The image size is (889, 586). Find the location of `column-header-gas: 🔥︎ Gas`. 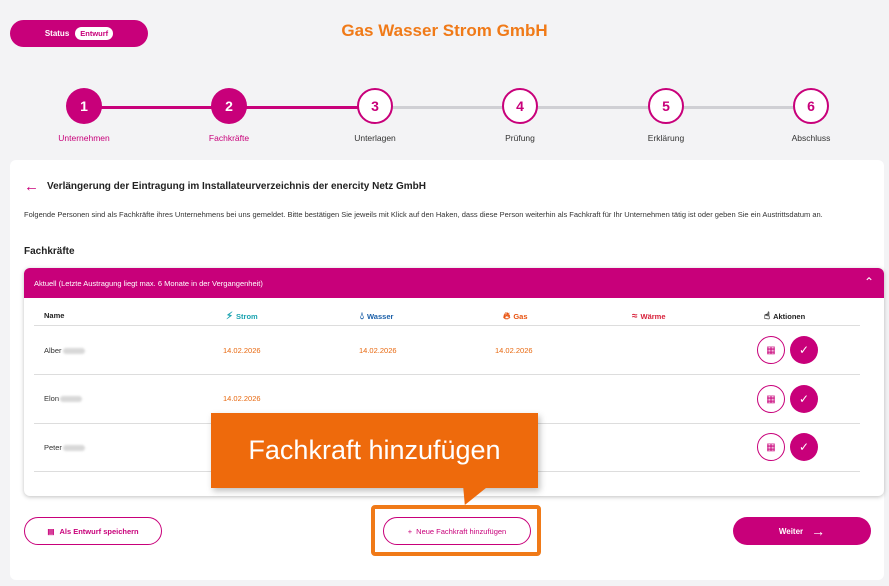

column-header-gas: 🔥︎ Gas is located at coordinates (515, 316).